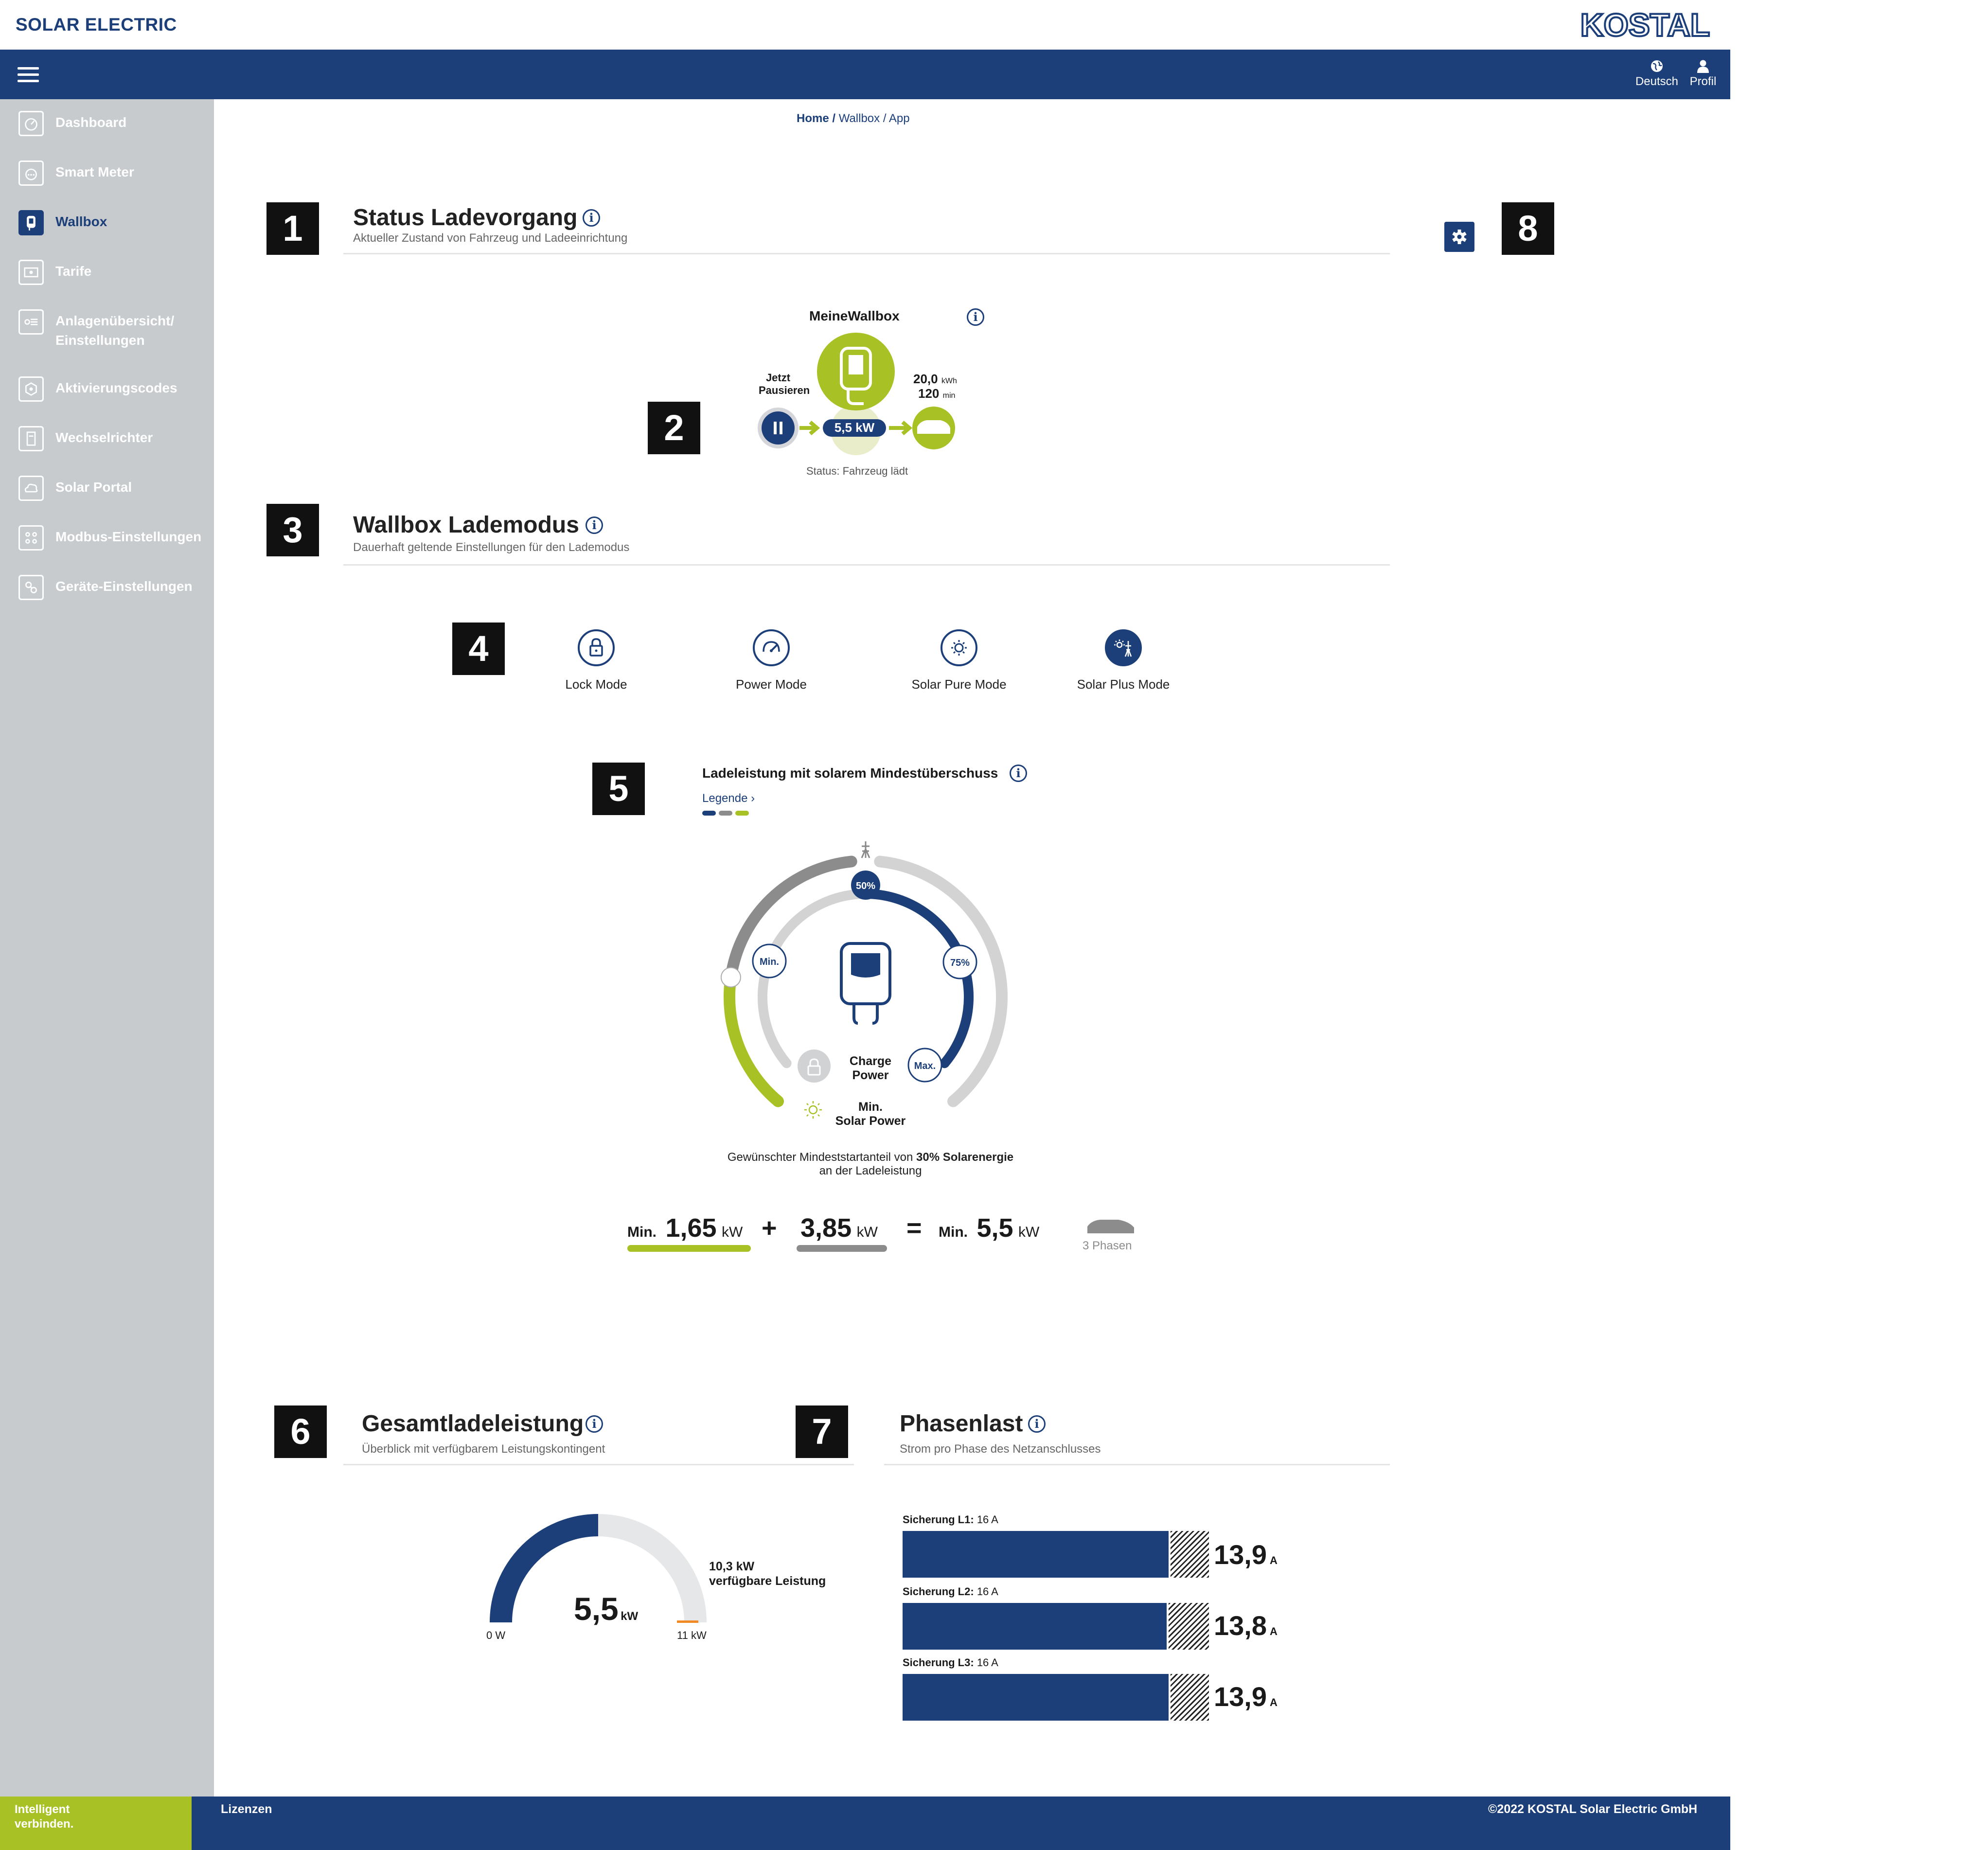  I want to click on gauge-min-label: 0 W, so click(496, 1635).